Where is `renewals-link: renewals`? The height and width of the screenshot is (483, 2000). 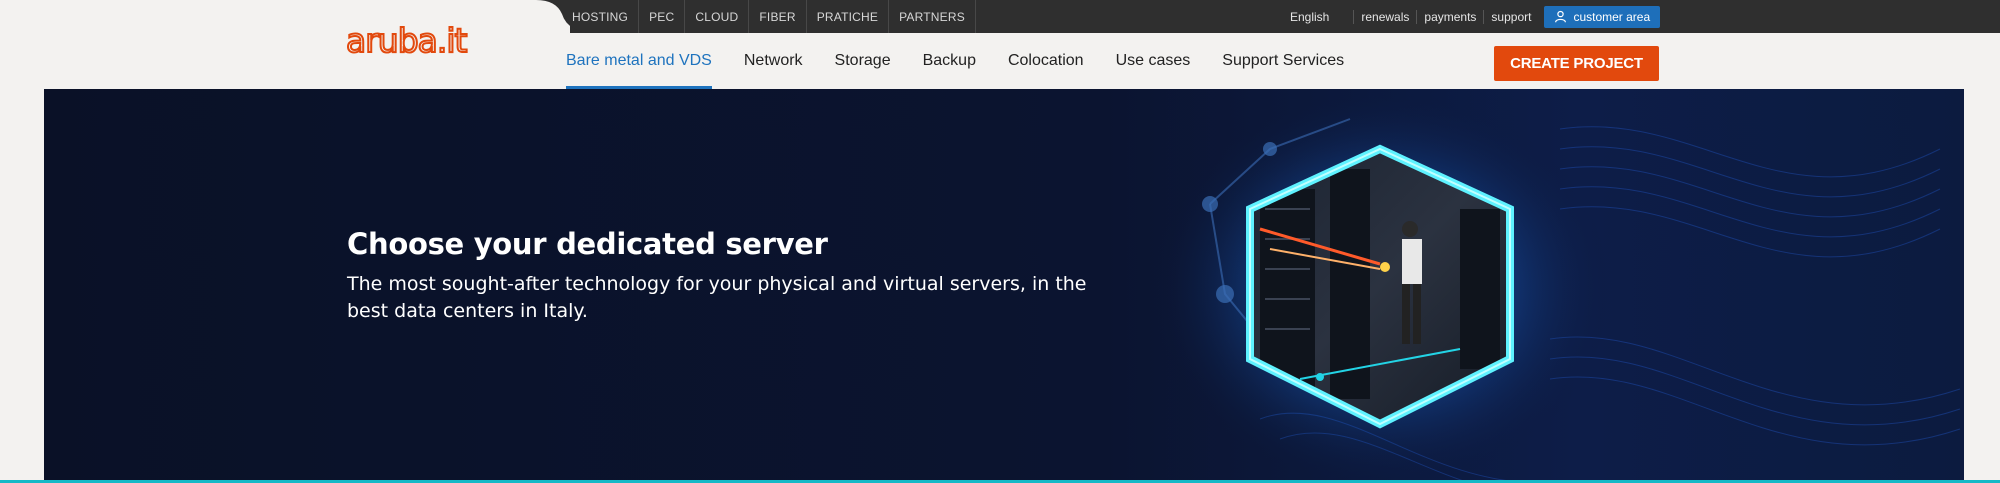
renewals-link: renewals is located at coordinates (1384, 16).